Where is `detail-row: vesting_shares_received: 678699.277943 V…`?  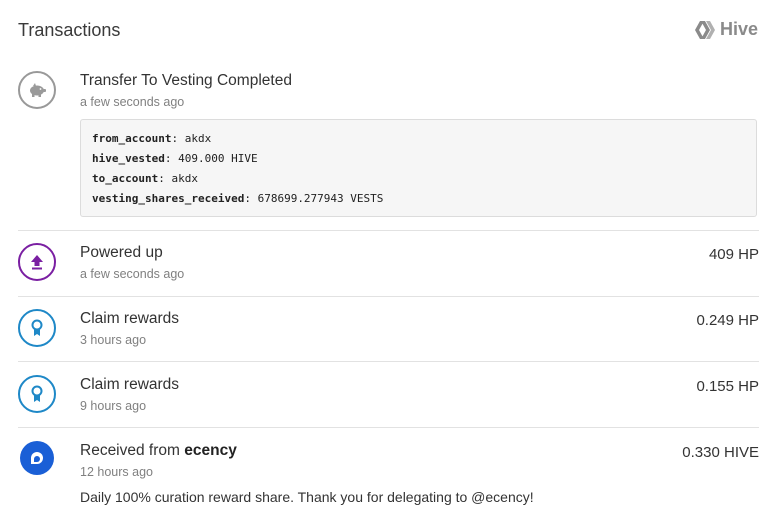 detail-row: vesting_shares_received: 678699.277943 V… is located at coordinates (238, 198).